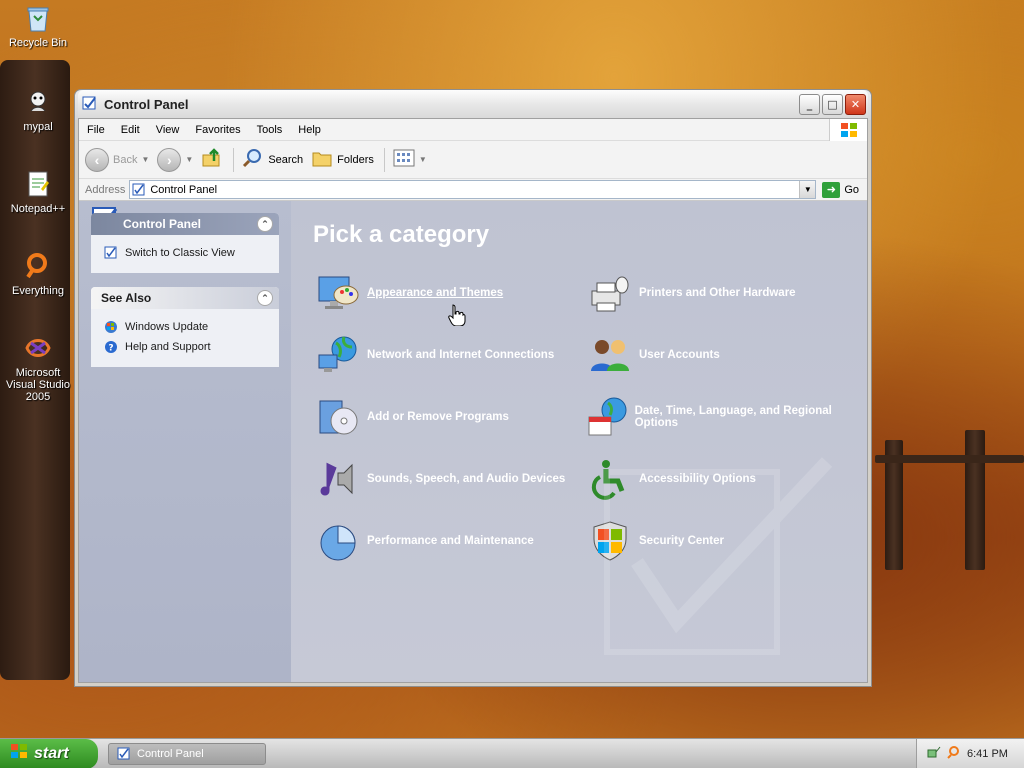 Image resolution: width=1024 pixels, height=768 pixels. I want to click on category-label: User Accounts, so click(679, 355).